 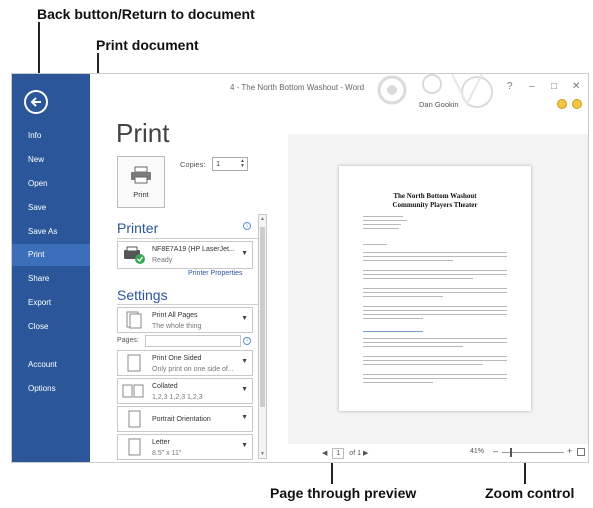 I want to click on callout-back-button: Back button/Return to document, so click(x=146, y=14).